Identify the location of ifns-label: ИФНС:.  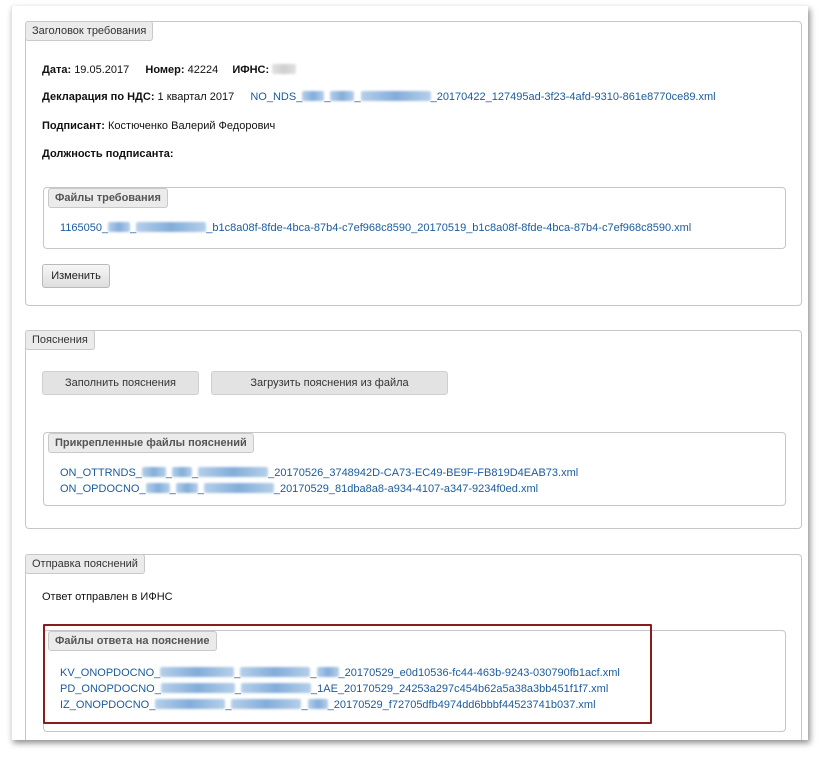
(251, 70).